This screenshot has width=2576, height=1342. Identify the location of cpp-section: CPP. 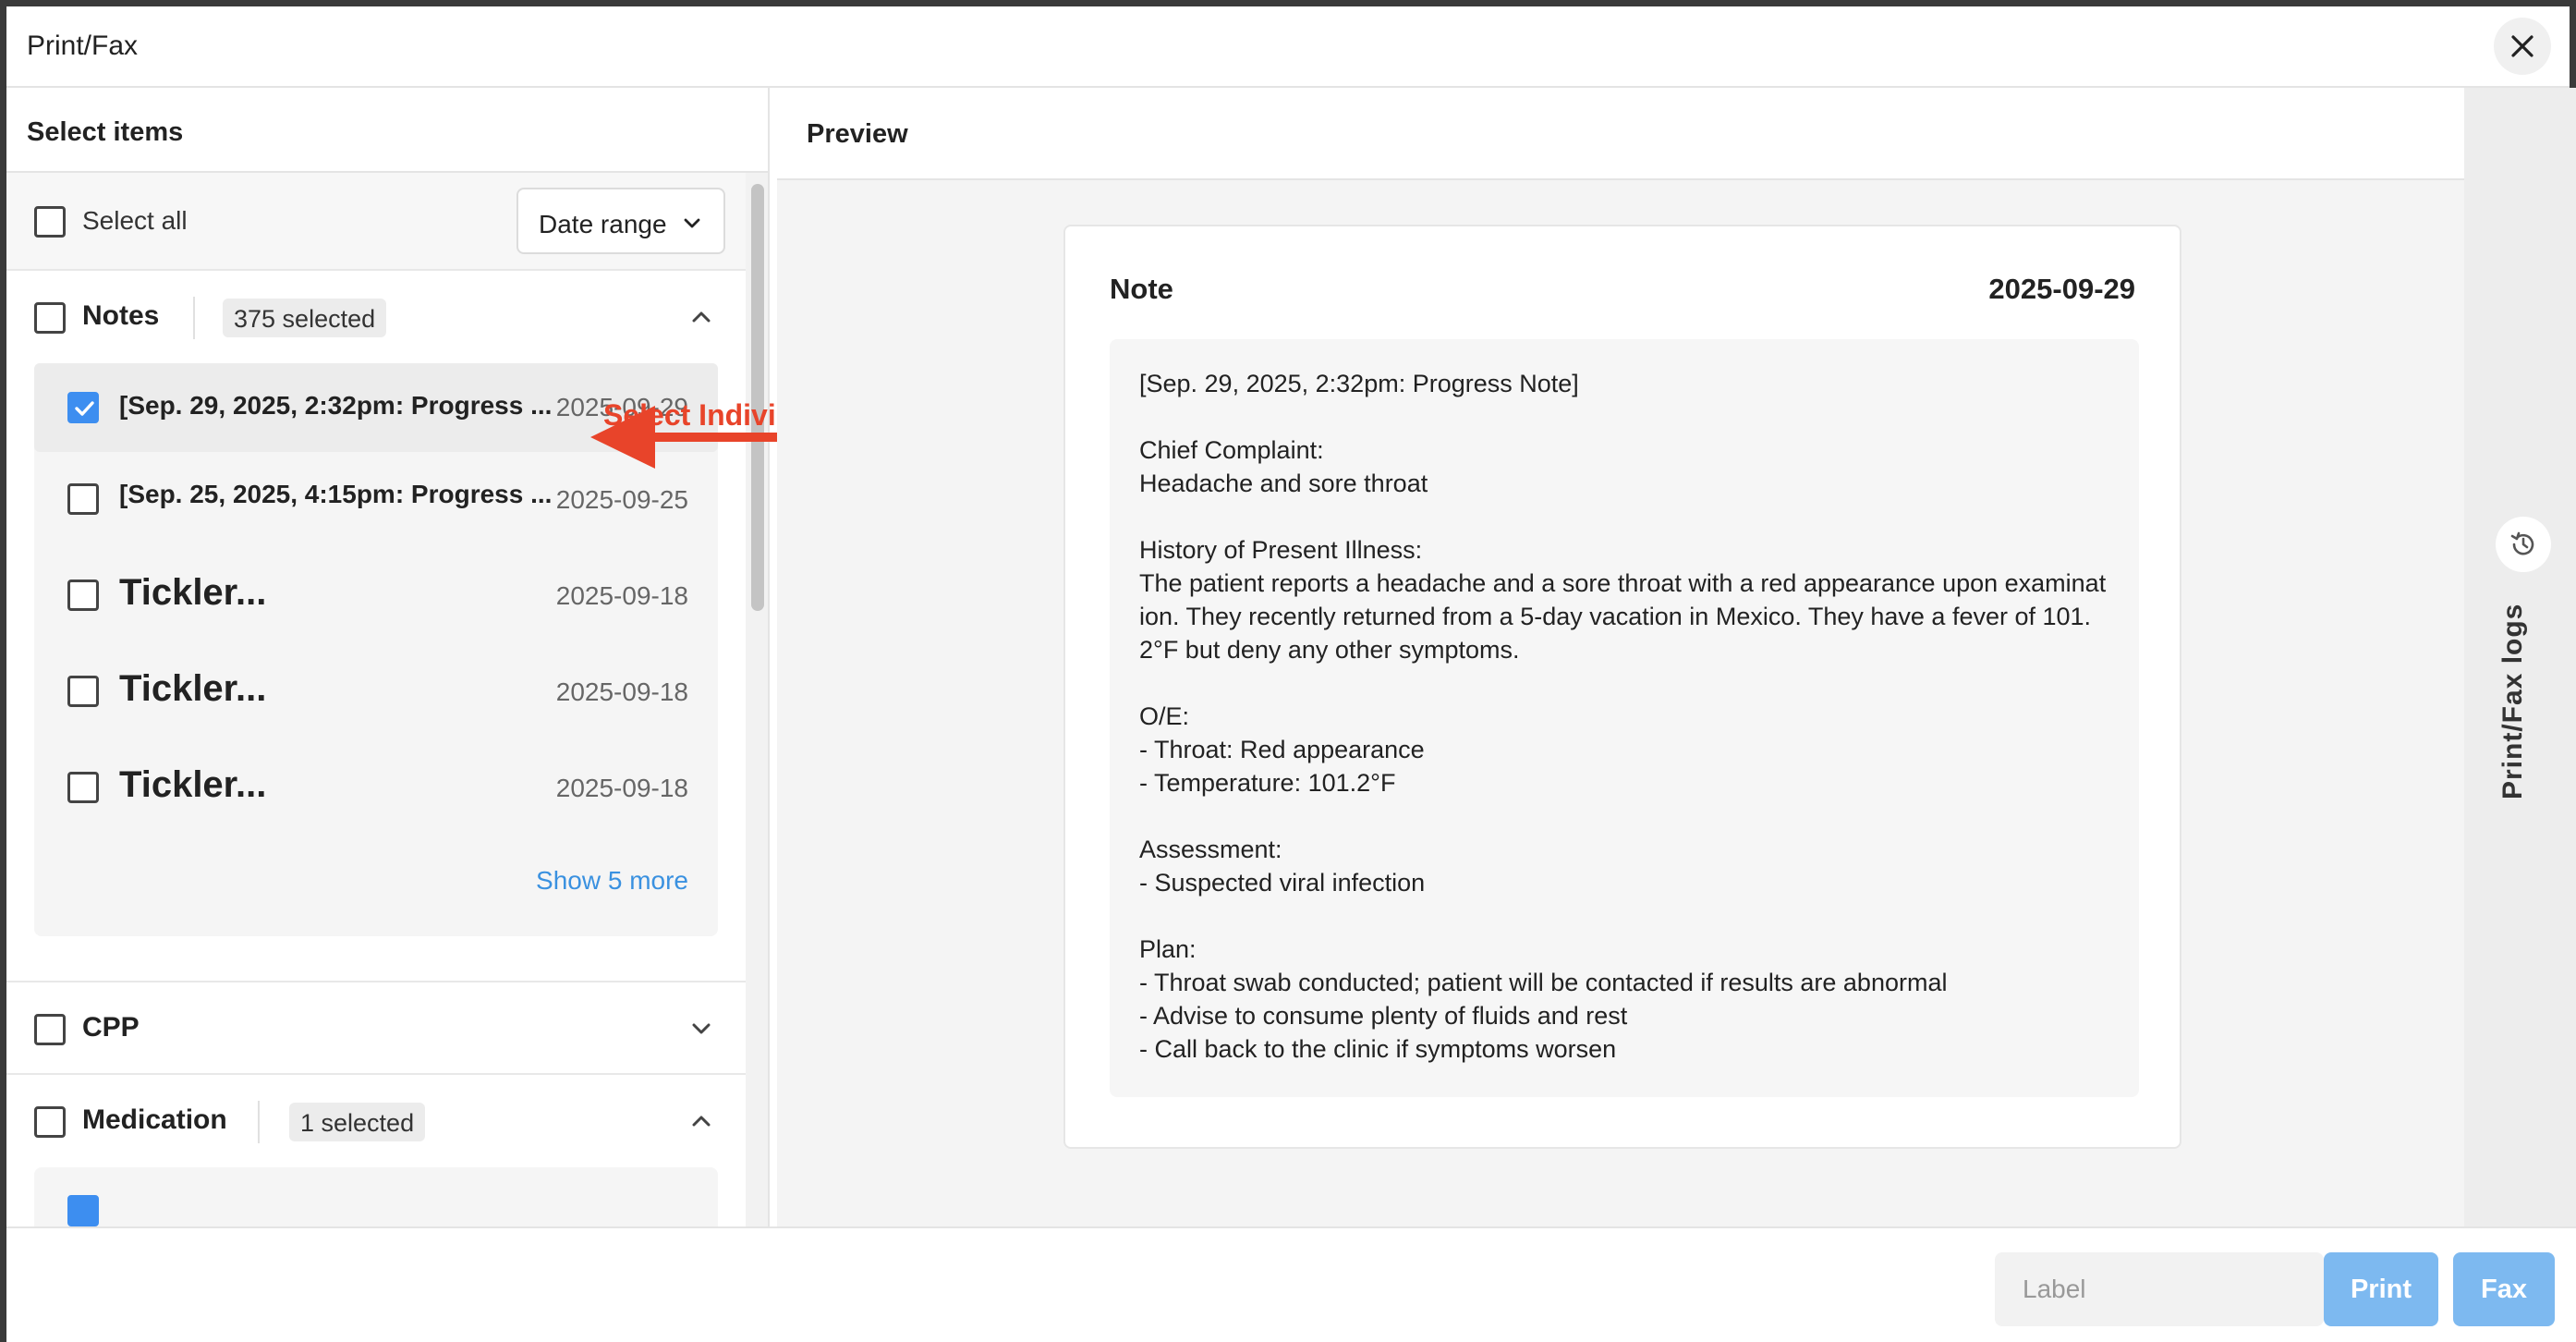
(376, 1028).